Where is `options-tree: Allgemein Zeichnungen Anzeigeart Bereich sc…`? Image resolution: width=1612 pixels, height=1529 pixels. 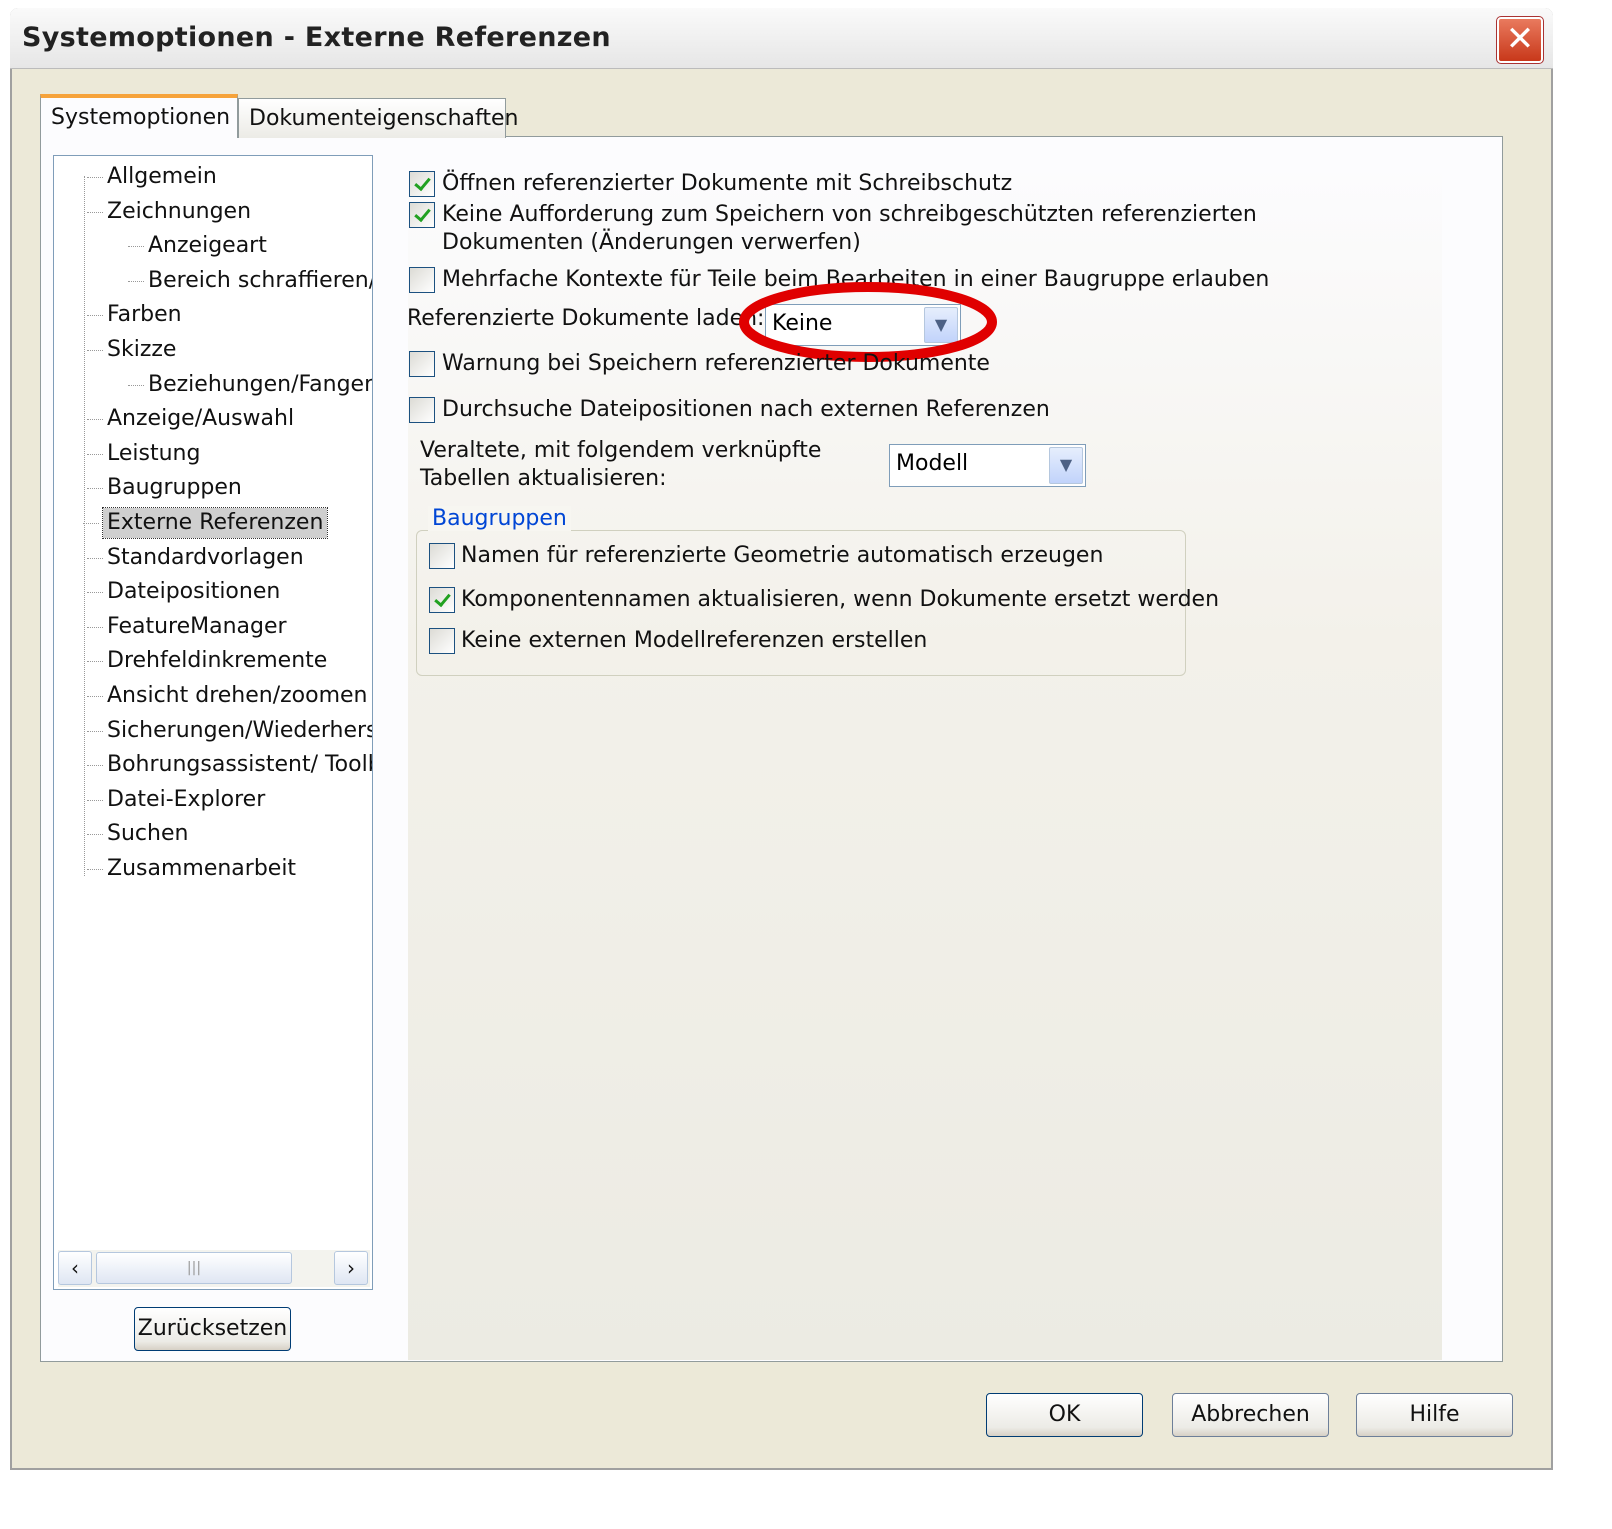
options-tree: Allgemein Zeichnungen Anzeigeart Bereich sc… is located at coordinates (213, 722).